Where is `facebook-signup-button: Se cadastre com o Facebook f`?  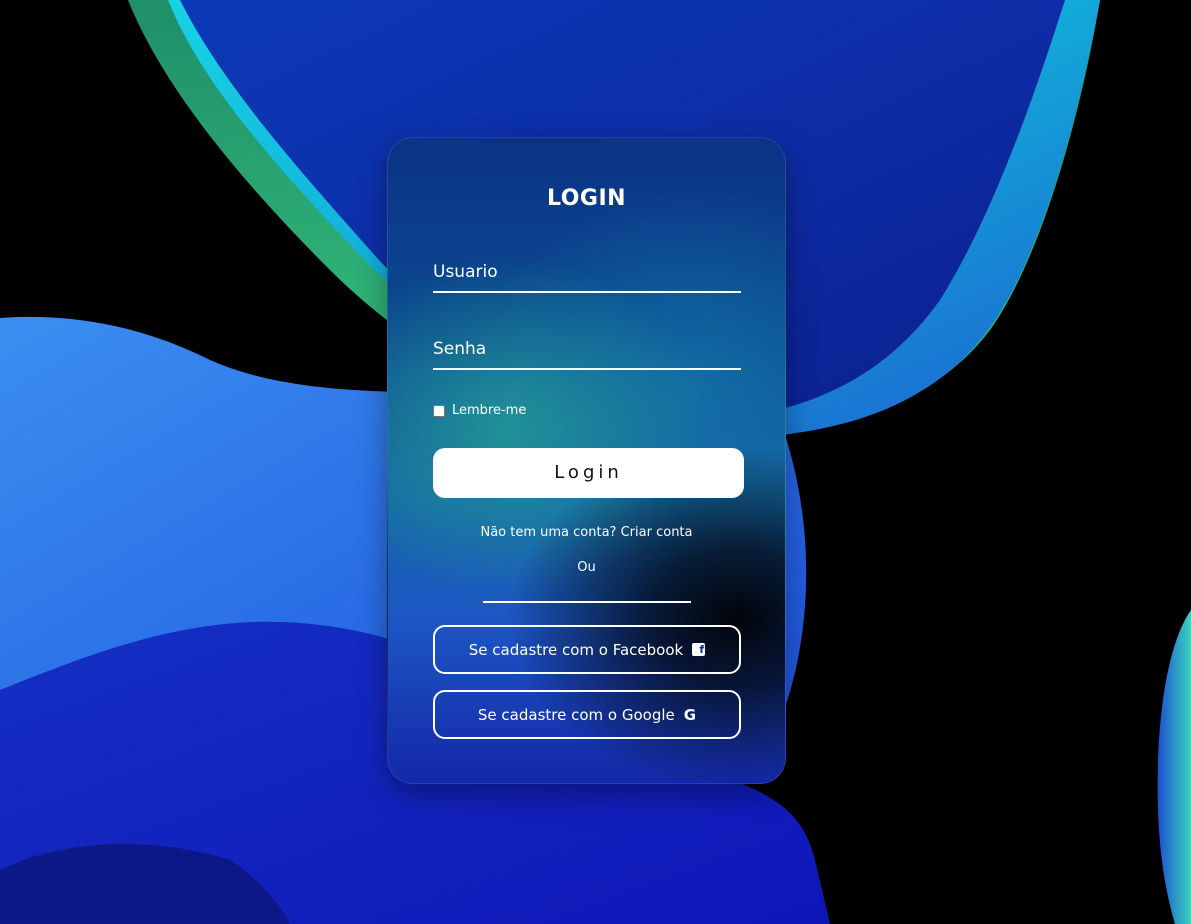
facebook-signup-button: Se cadastre com o Facebook f is located at coordinates (587, 649).